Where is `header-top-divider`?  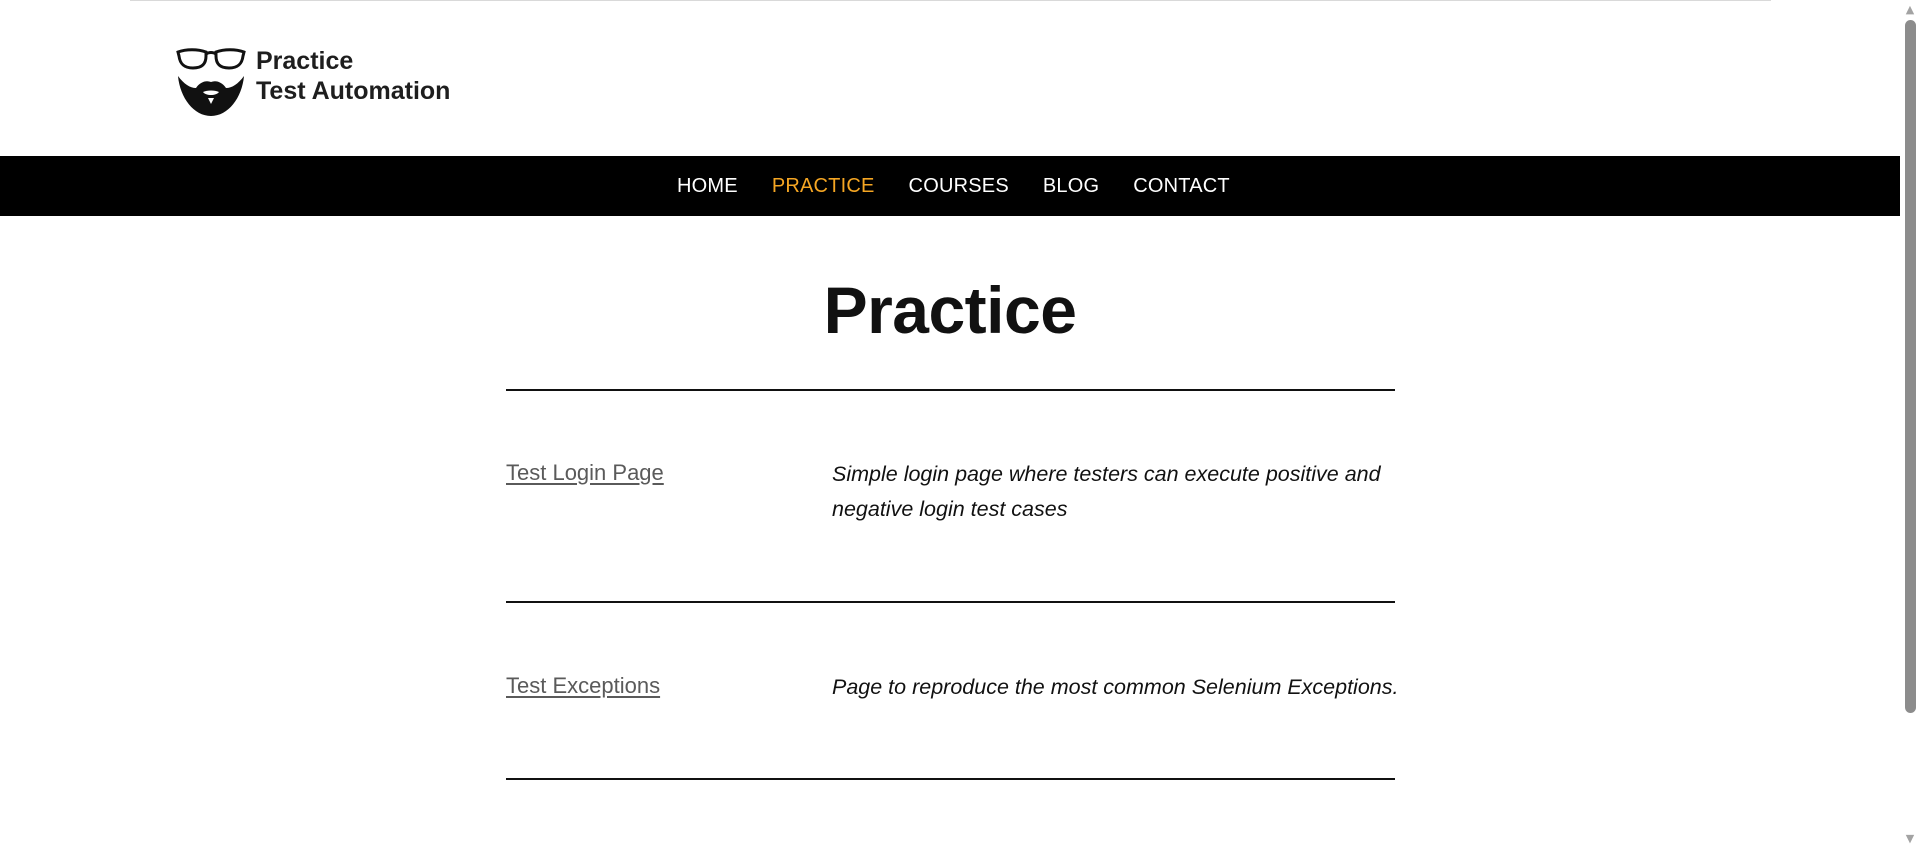
header-top-divider is located at coordinates (950, 0).